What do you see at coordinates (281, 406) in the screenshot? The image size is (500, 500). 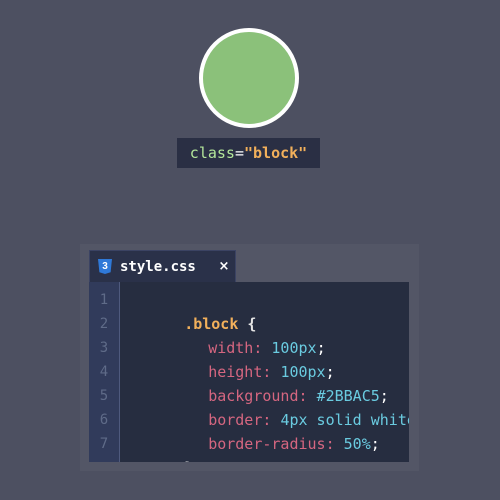 I see `code-line-border: border: 4px solid white;` at bounding box center [281, 406].